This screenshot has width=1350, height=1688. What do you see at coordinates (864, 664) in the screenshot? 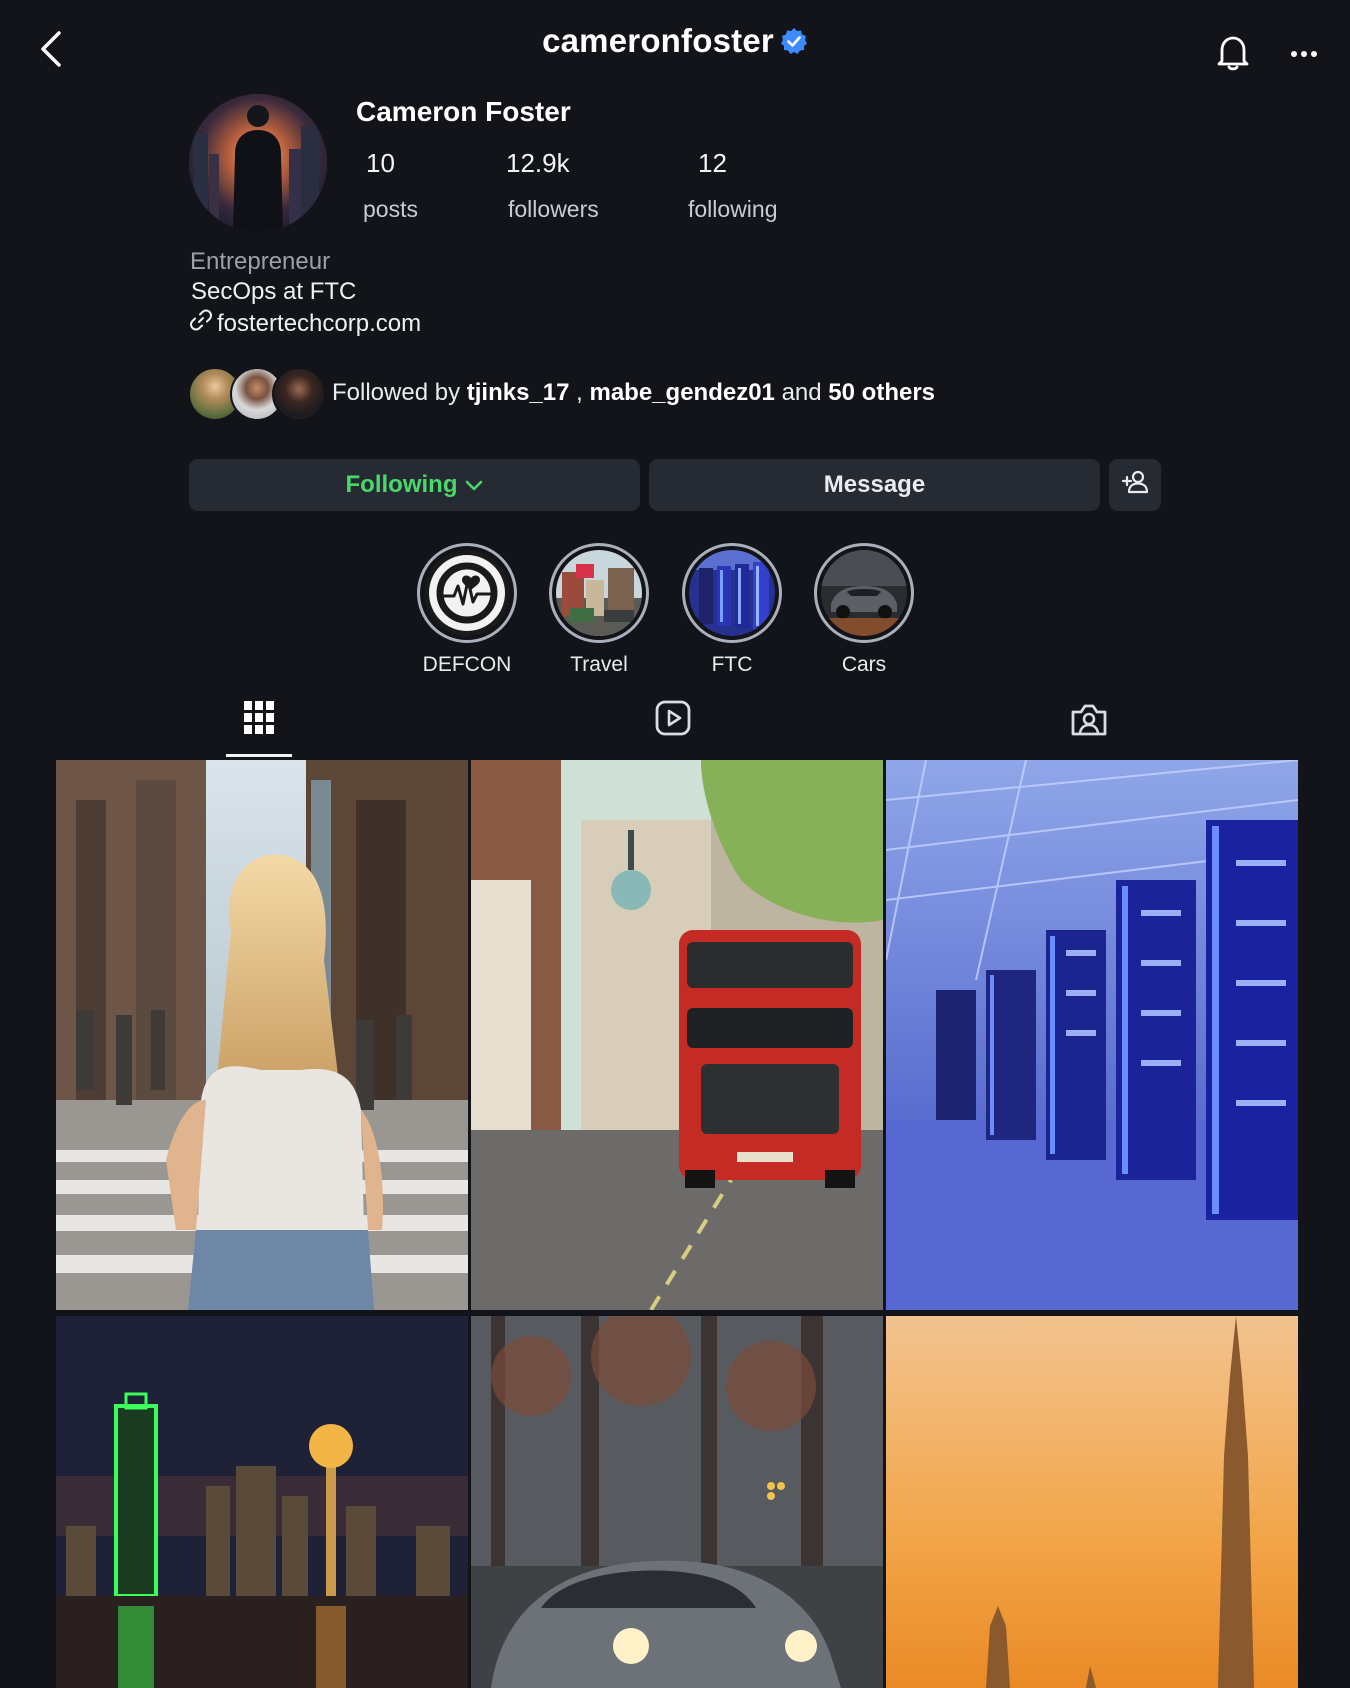
I see `highlight-label: Cars` at bounding box center [864, 664].